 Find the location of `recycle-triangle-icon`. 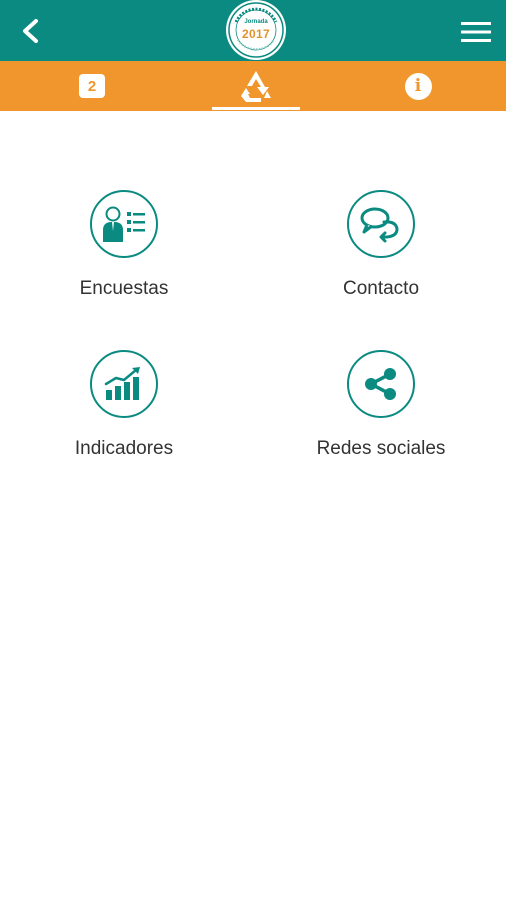

recycle-triangle-icon is located at coordinates (256, 86).